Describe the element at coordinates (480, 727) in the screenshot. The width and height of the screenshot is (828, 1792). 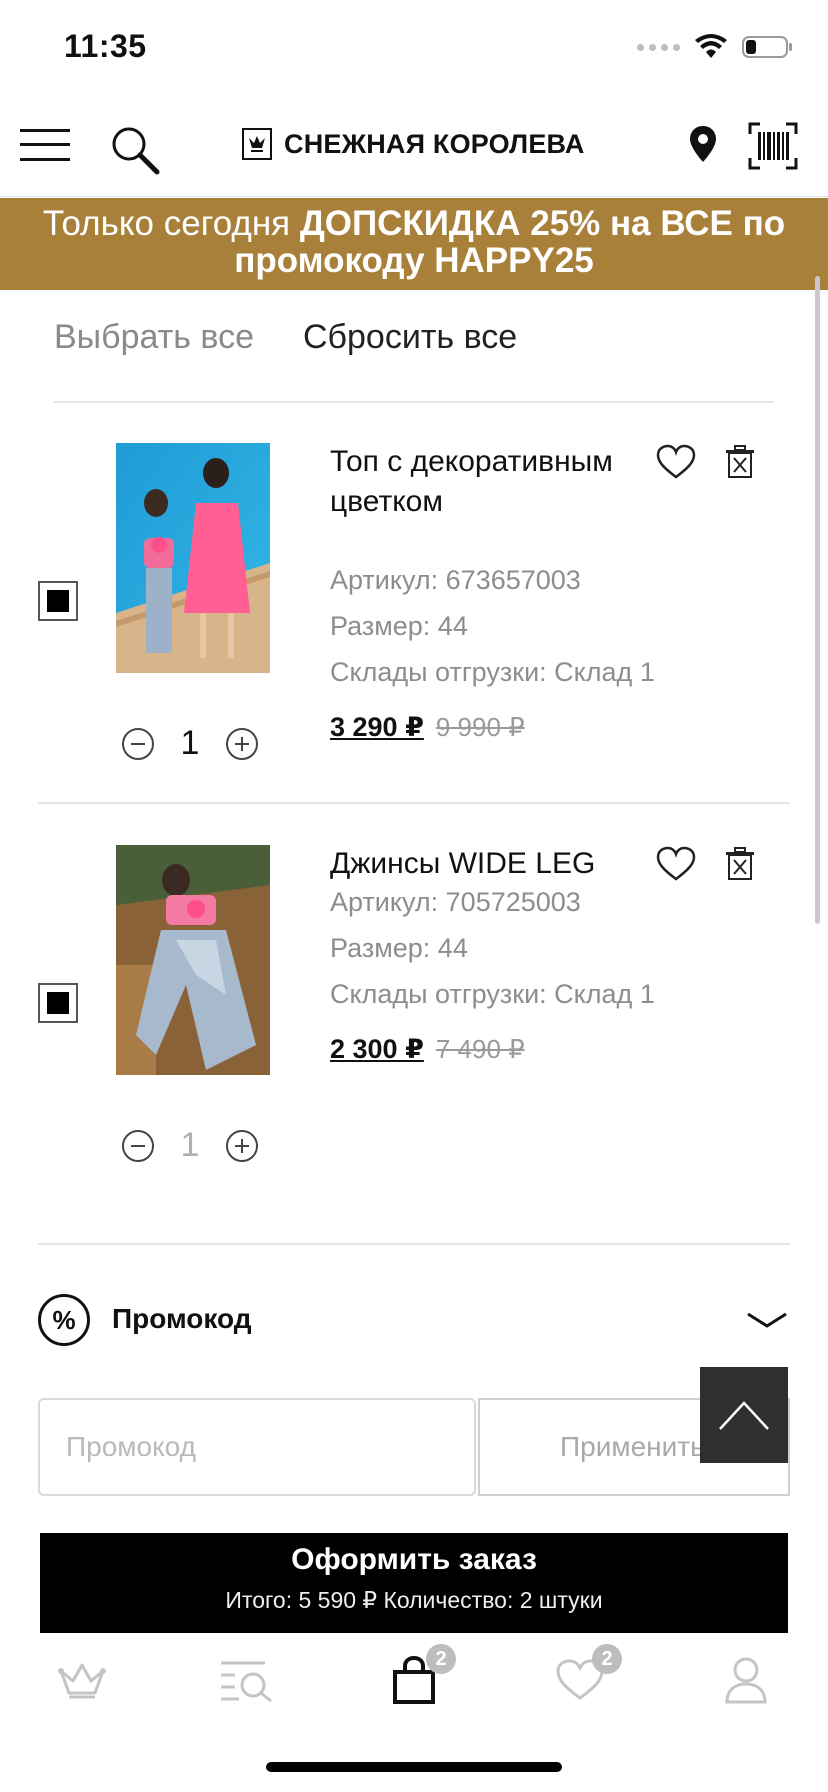
I see `price-old: 9 990 ₽` at that location.